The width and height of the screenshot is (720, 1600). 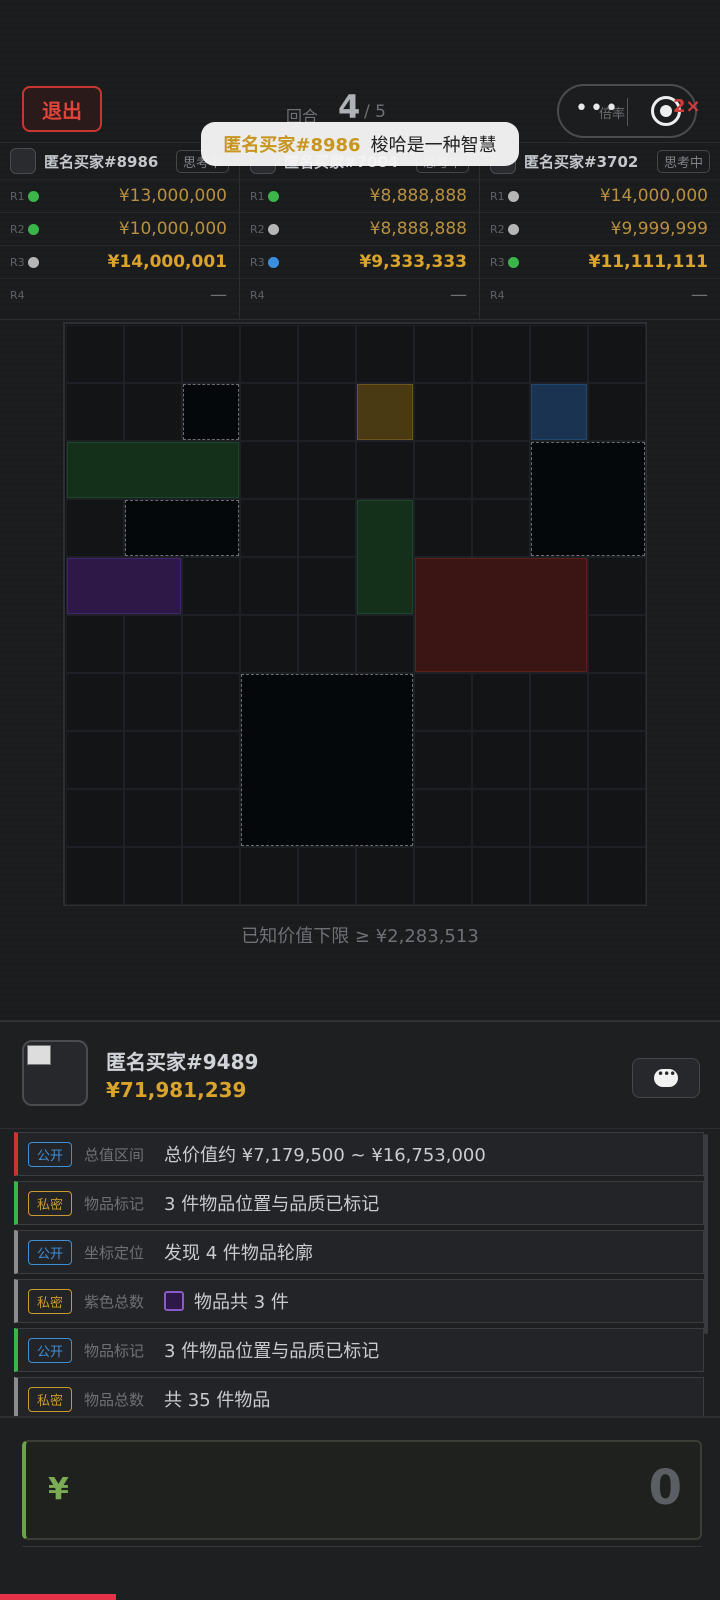 What do you see at coordinates (360, 144) in the screenshot?
I see `chat-toast: 匿名买家#8986 梭哈是一种智慧` at bounding box center [360, 144].